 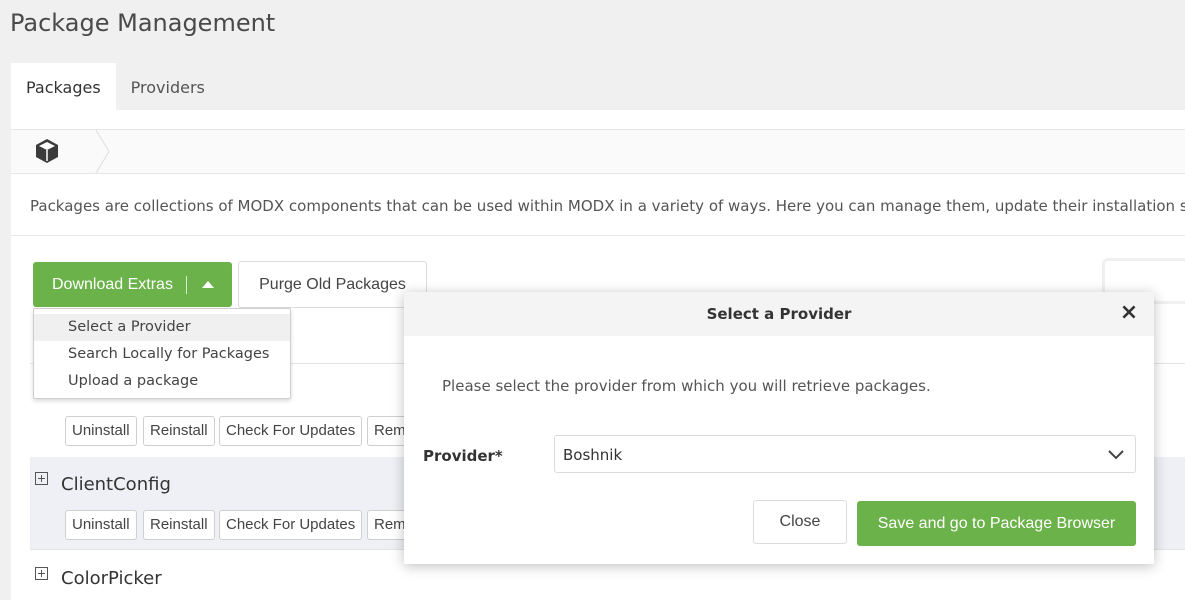 I want to click on menu-item-upload-package: Upload a package, so click(x=162, y=381).